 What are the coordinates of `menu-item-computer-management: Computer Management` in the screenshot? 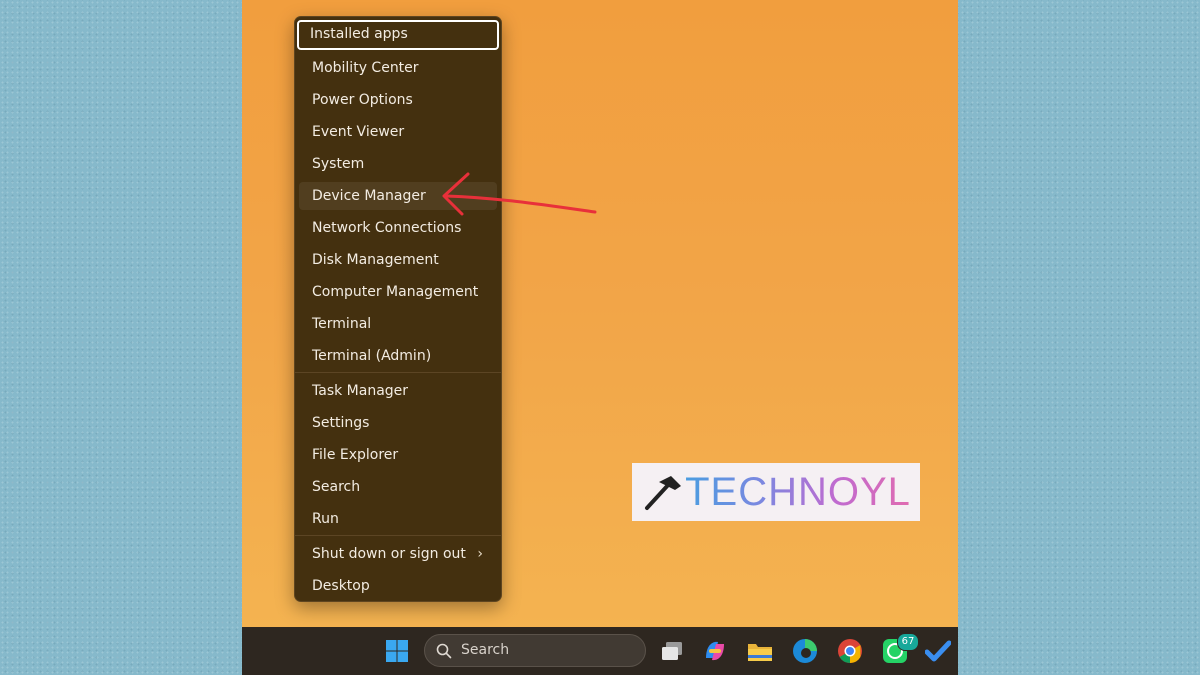 It's located at (398, 292).